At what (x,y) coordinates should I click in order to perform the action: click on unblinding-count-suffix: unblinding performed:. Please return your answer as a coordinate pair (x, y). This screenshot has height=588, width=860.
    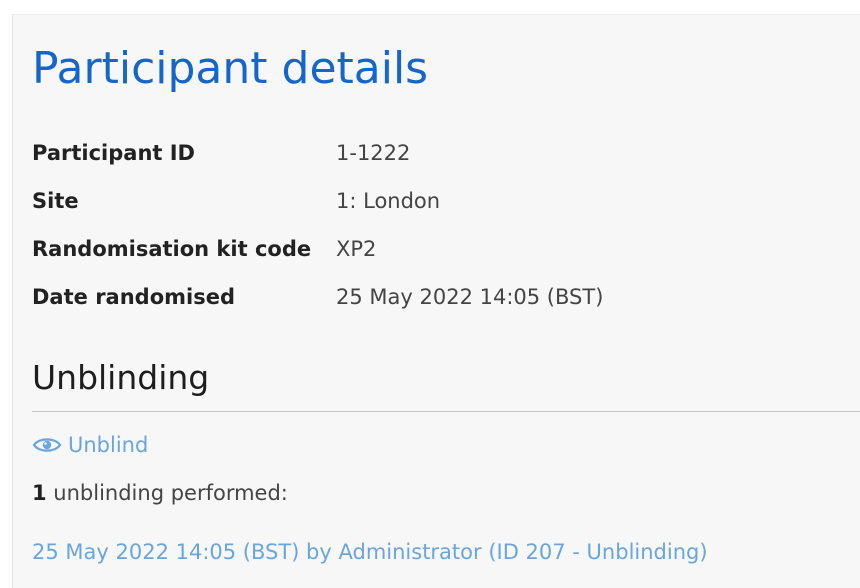
    Looking at the image, I should click on (167, 493).